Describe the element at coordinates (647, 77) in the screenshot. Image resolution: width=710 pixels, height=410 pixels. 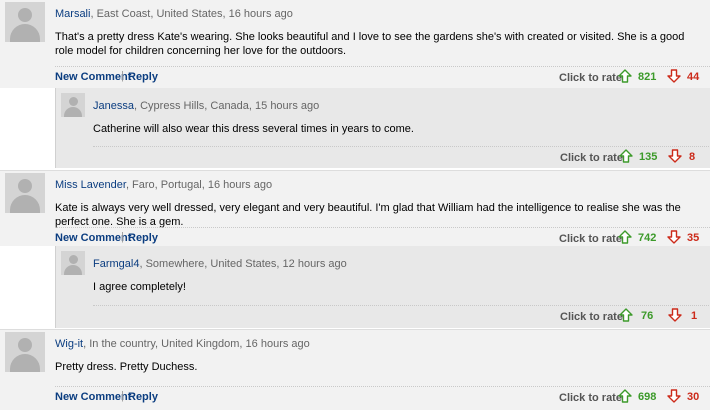
I see `upvote-count: 821` at that location.